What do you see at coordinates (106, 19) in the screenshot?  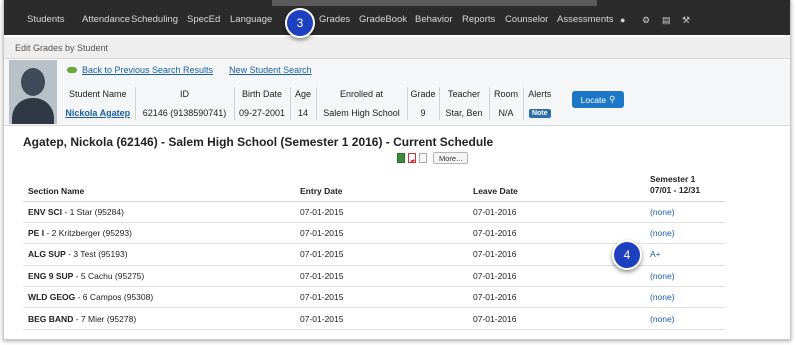 I see `nav-item-attendance: Attendance` at bounding box center [106, 19].